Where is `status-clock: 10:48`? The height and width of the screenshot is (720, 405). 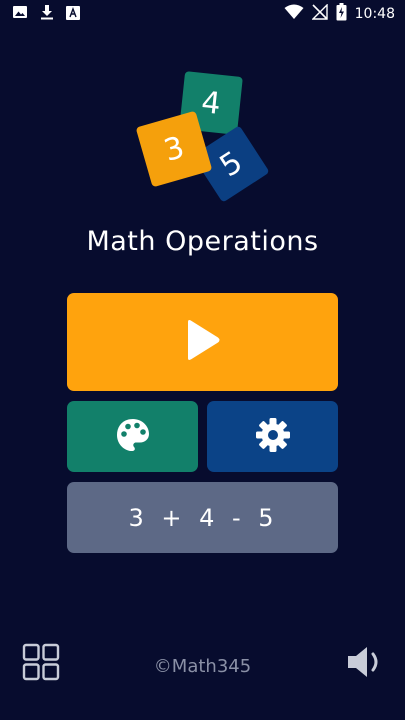
status-clock: 10:48 is located at coordinates (374, 14).